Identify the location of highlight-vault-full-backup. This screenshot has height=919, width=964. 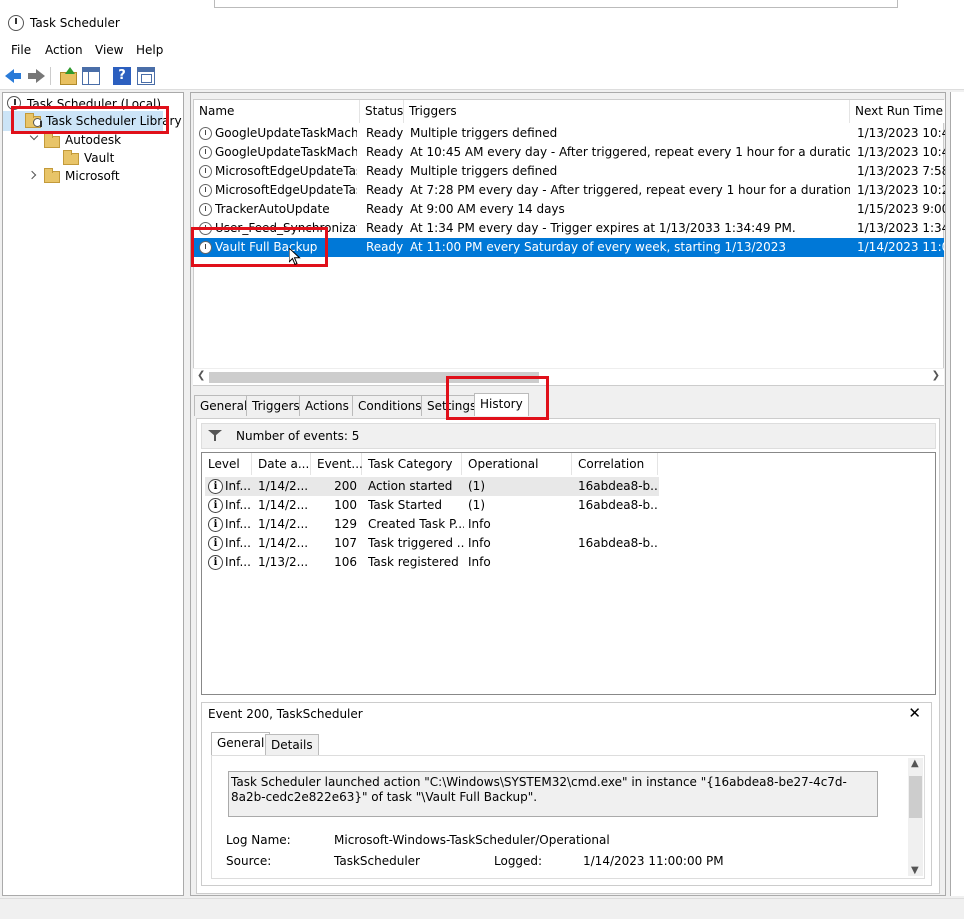
(259, 247).